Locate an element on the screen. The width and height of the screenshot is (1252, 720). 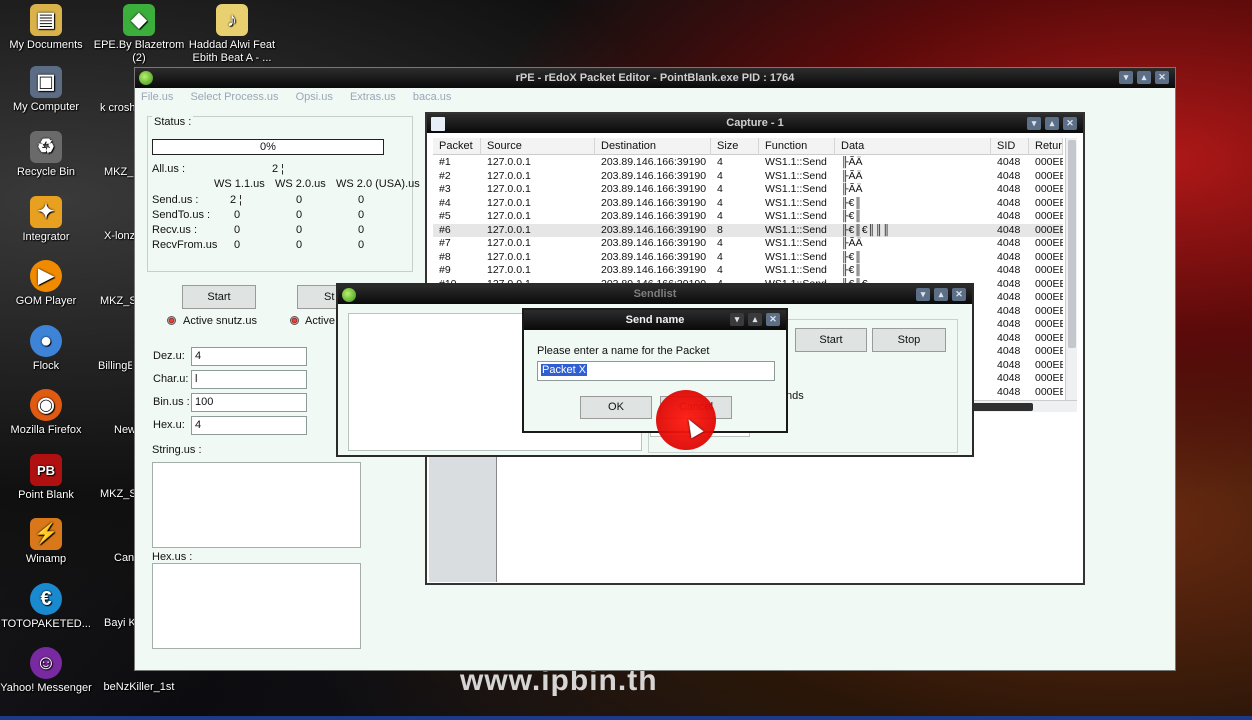
menu-select-process: Select Process.us is located at coordinates (234, 97).